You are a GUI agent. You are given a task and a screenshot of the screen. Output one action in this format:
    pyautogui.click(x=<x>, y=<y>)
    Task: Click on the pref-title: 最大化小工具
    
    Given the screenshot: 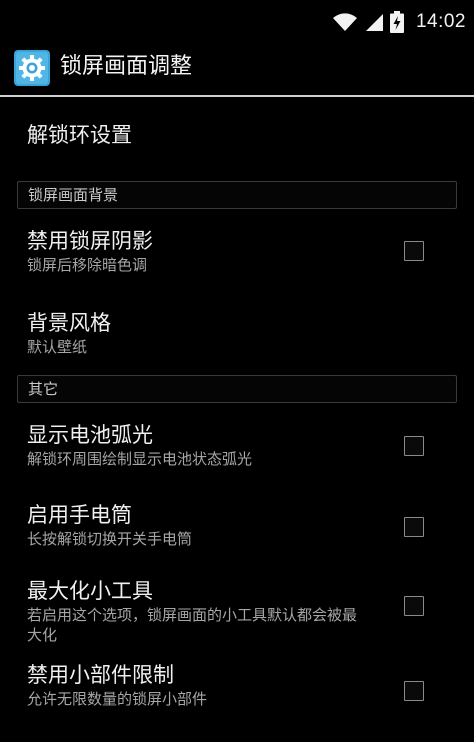 What is the action you would take?
    pyautogui.click(x=90, y=591)
    